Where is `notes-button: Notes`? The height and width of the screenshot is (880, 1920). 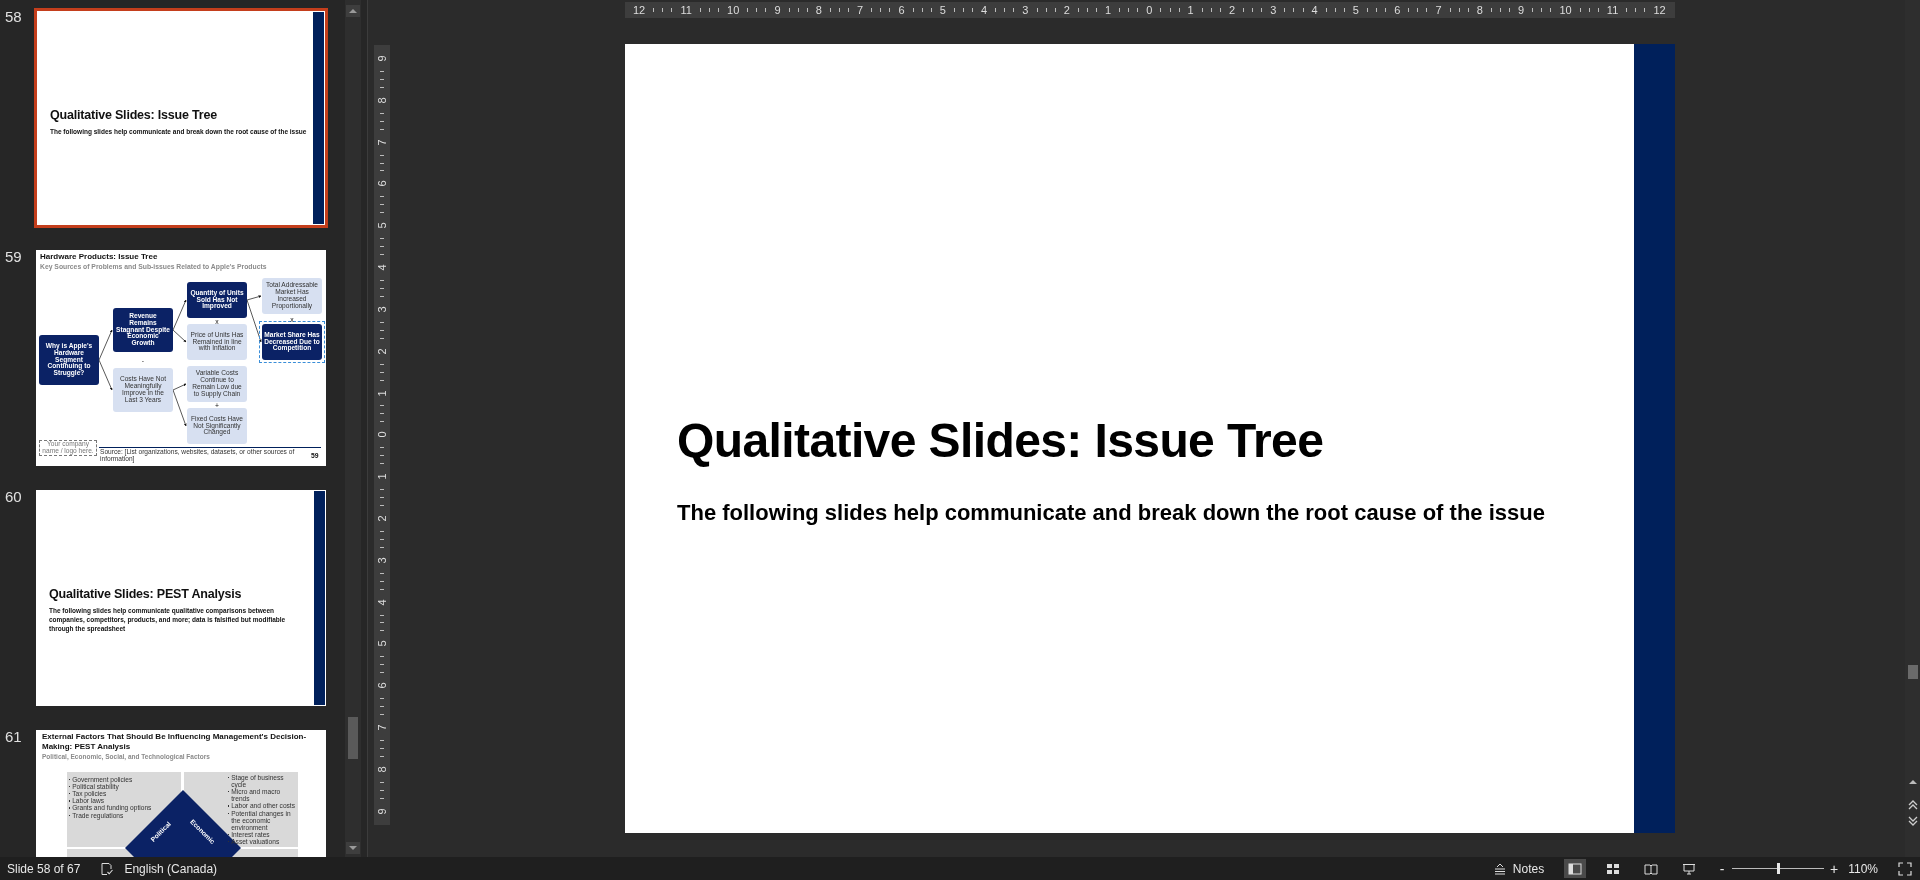 notes-button: Notes is located at coordinates (1518, 868).